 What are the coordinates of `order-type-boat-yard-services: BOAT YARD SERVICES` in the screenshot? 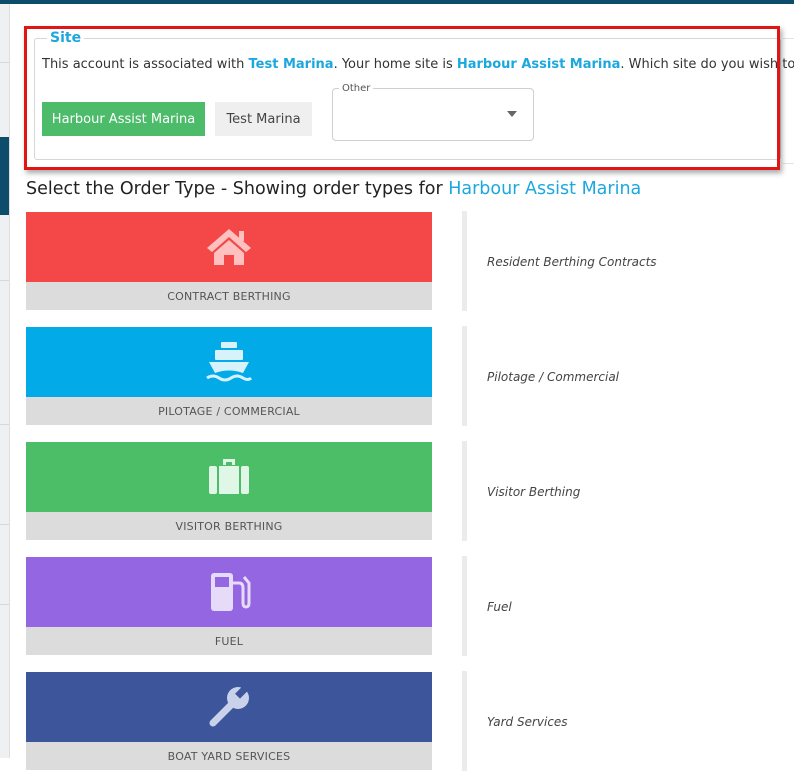 It's located at (229, 721).